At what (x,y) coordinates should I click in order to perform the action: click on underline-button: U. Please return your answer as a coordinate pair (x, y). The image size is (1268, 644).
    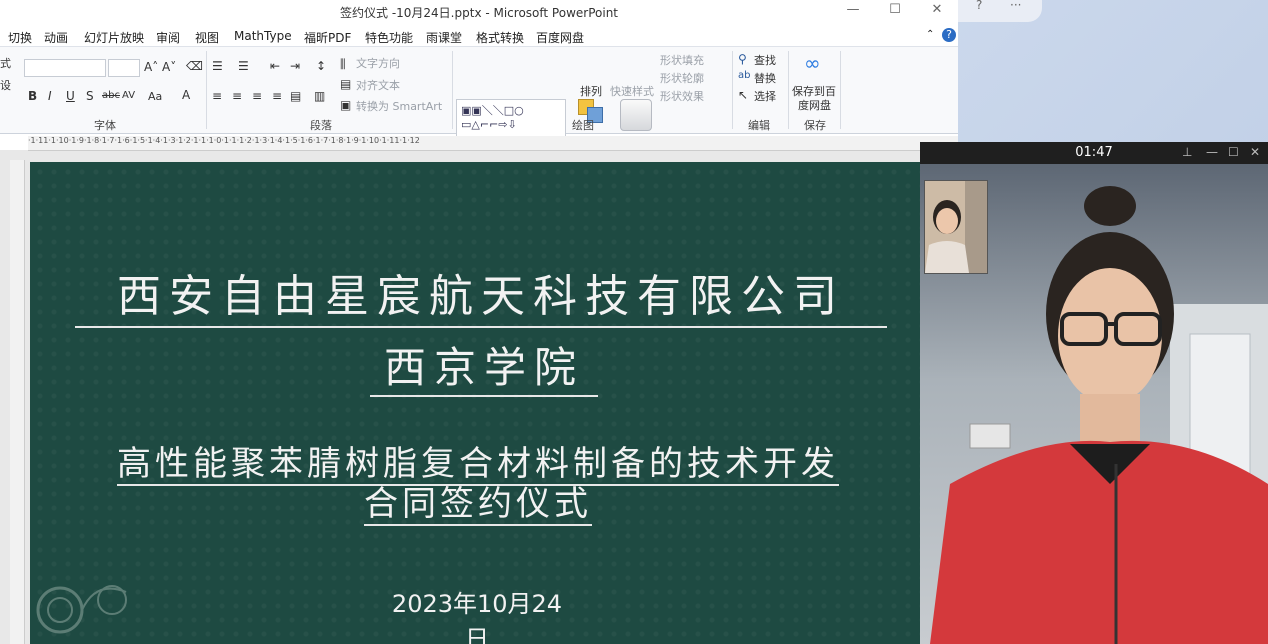
    Looking at the image, I should click on (70, 96).